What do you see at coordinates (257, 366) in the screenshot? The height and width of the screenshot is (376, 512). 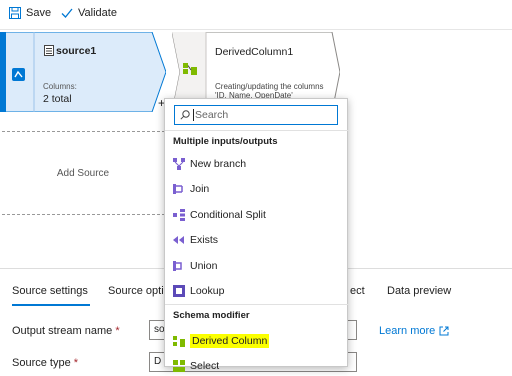 I see `menu-item-select: Select` at bounding box center [257, 366].